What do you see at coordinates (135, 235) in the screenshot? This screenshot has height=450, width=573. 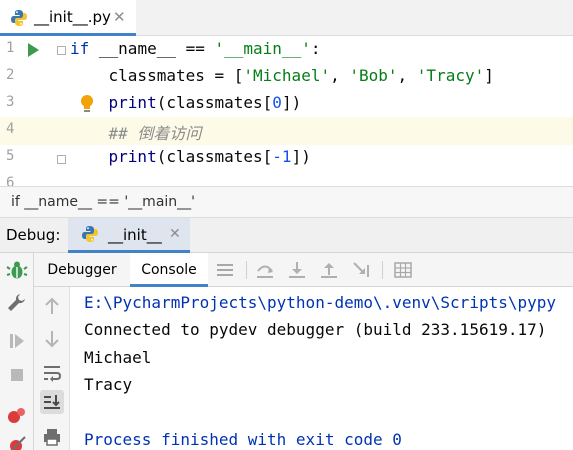 I see `debug-session-label: __init__` at bounding box center [135, 235].